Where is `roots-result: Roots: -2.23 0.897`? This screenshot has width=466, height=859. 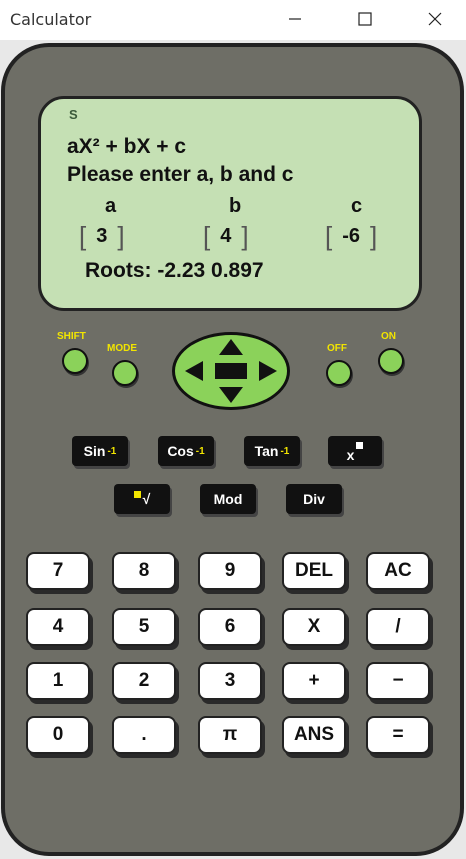 roots-result: Roots: -2.23 0.897 is located at coordinates (174, 270).